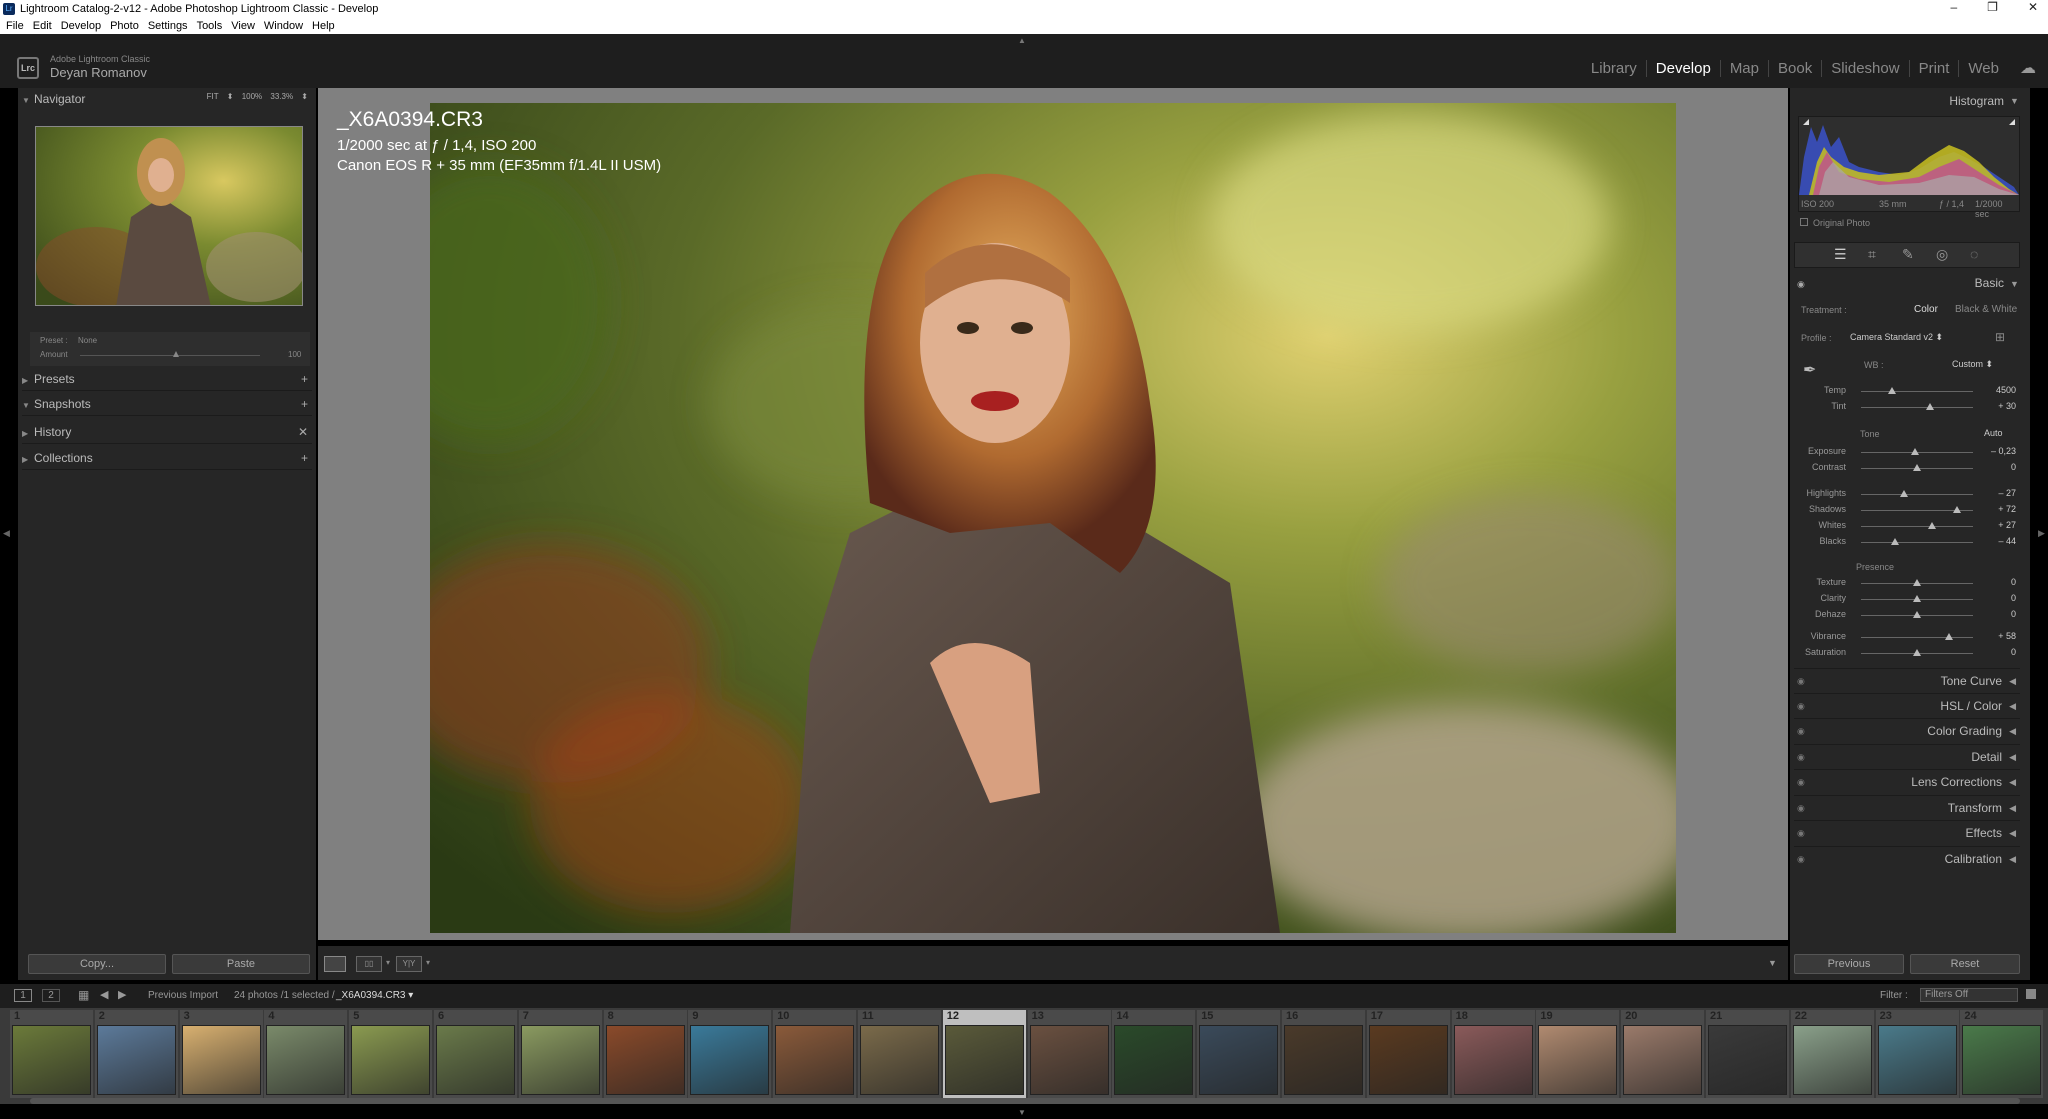 The height and width of the screenshot is (1119, 2048). What do you see at coordinates (1909, 453) in the screenshot?
I see `slider-exposure: Exposure – 0,23` at bounding box center [1909, 453].